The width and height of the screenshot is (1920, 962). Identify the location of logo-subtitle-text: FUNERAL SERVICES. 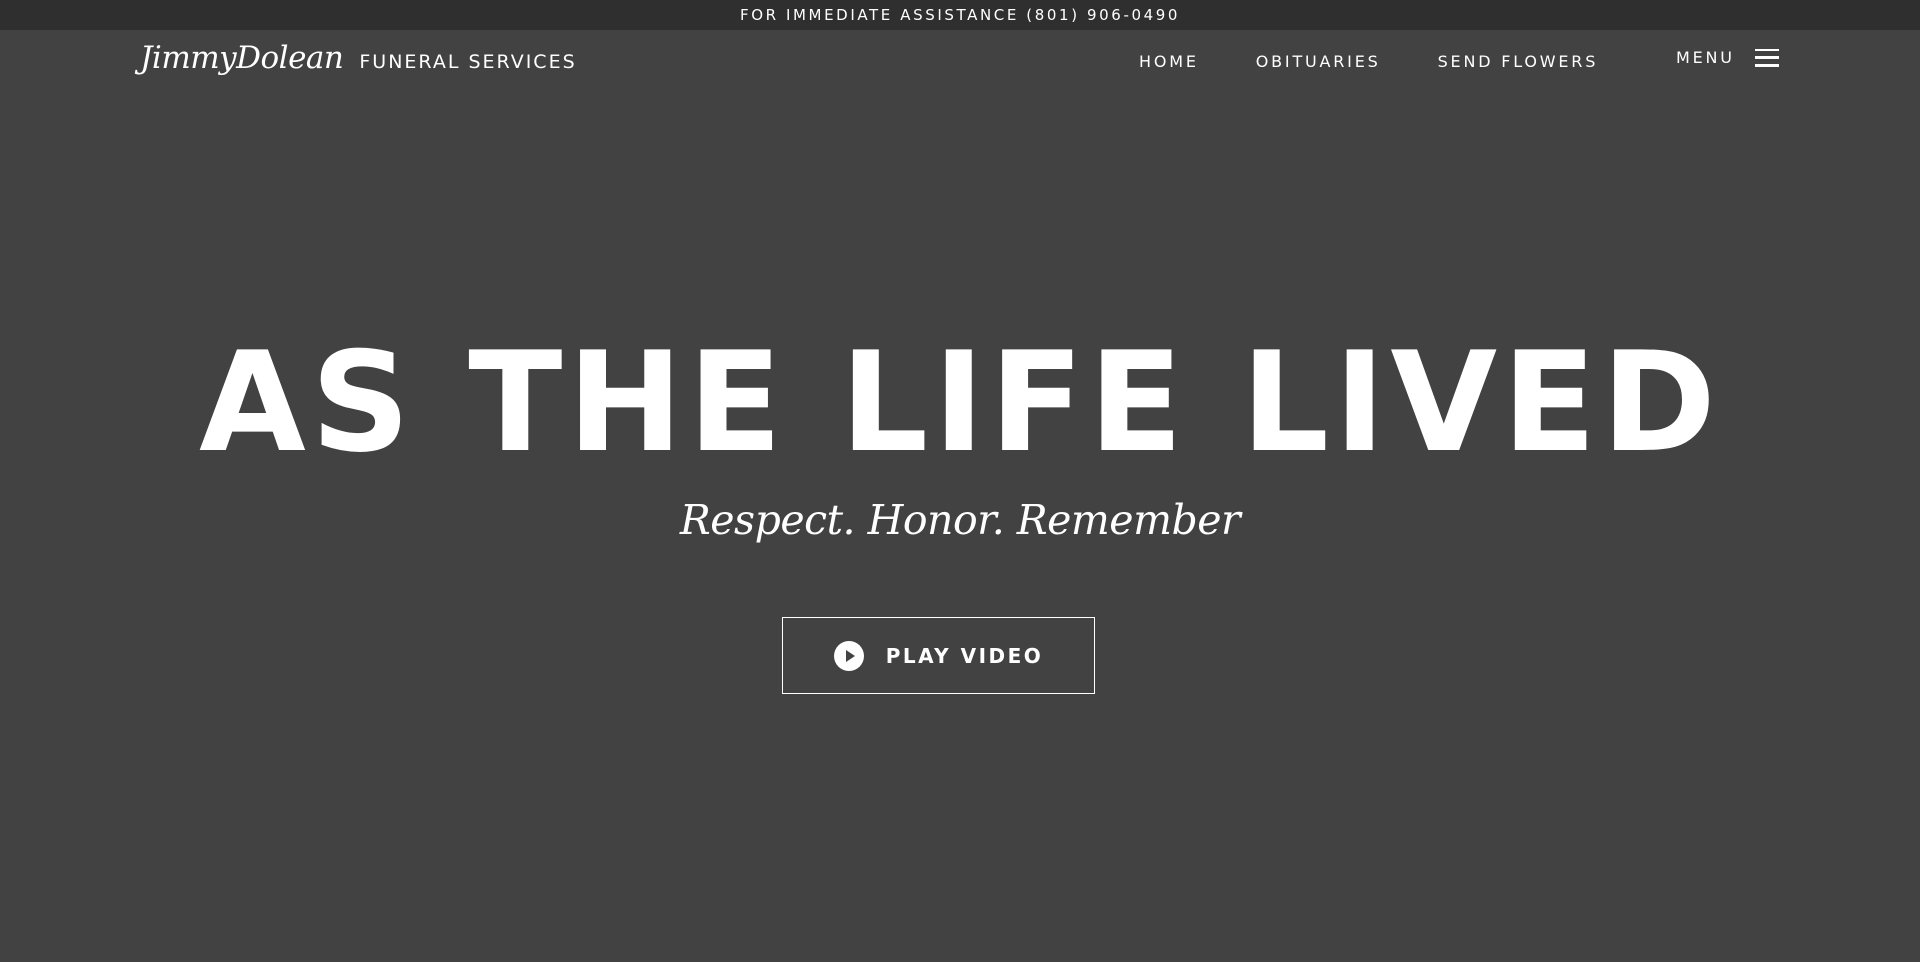
(468, 62).